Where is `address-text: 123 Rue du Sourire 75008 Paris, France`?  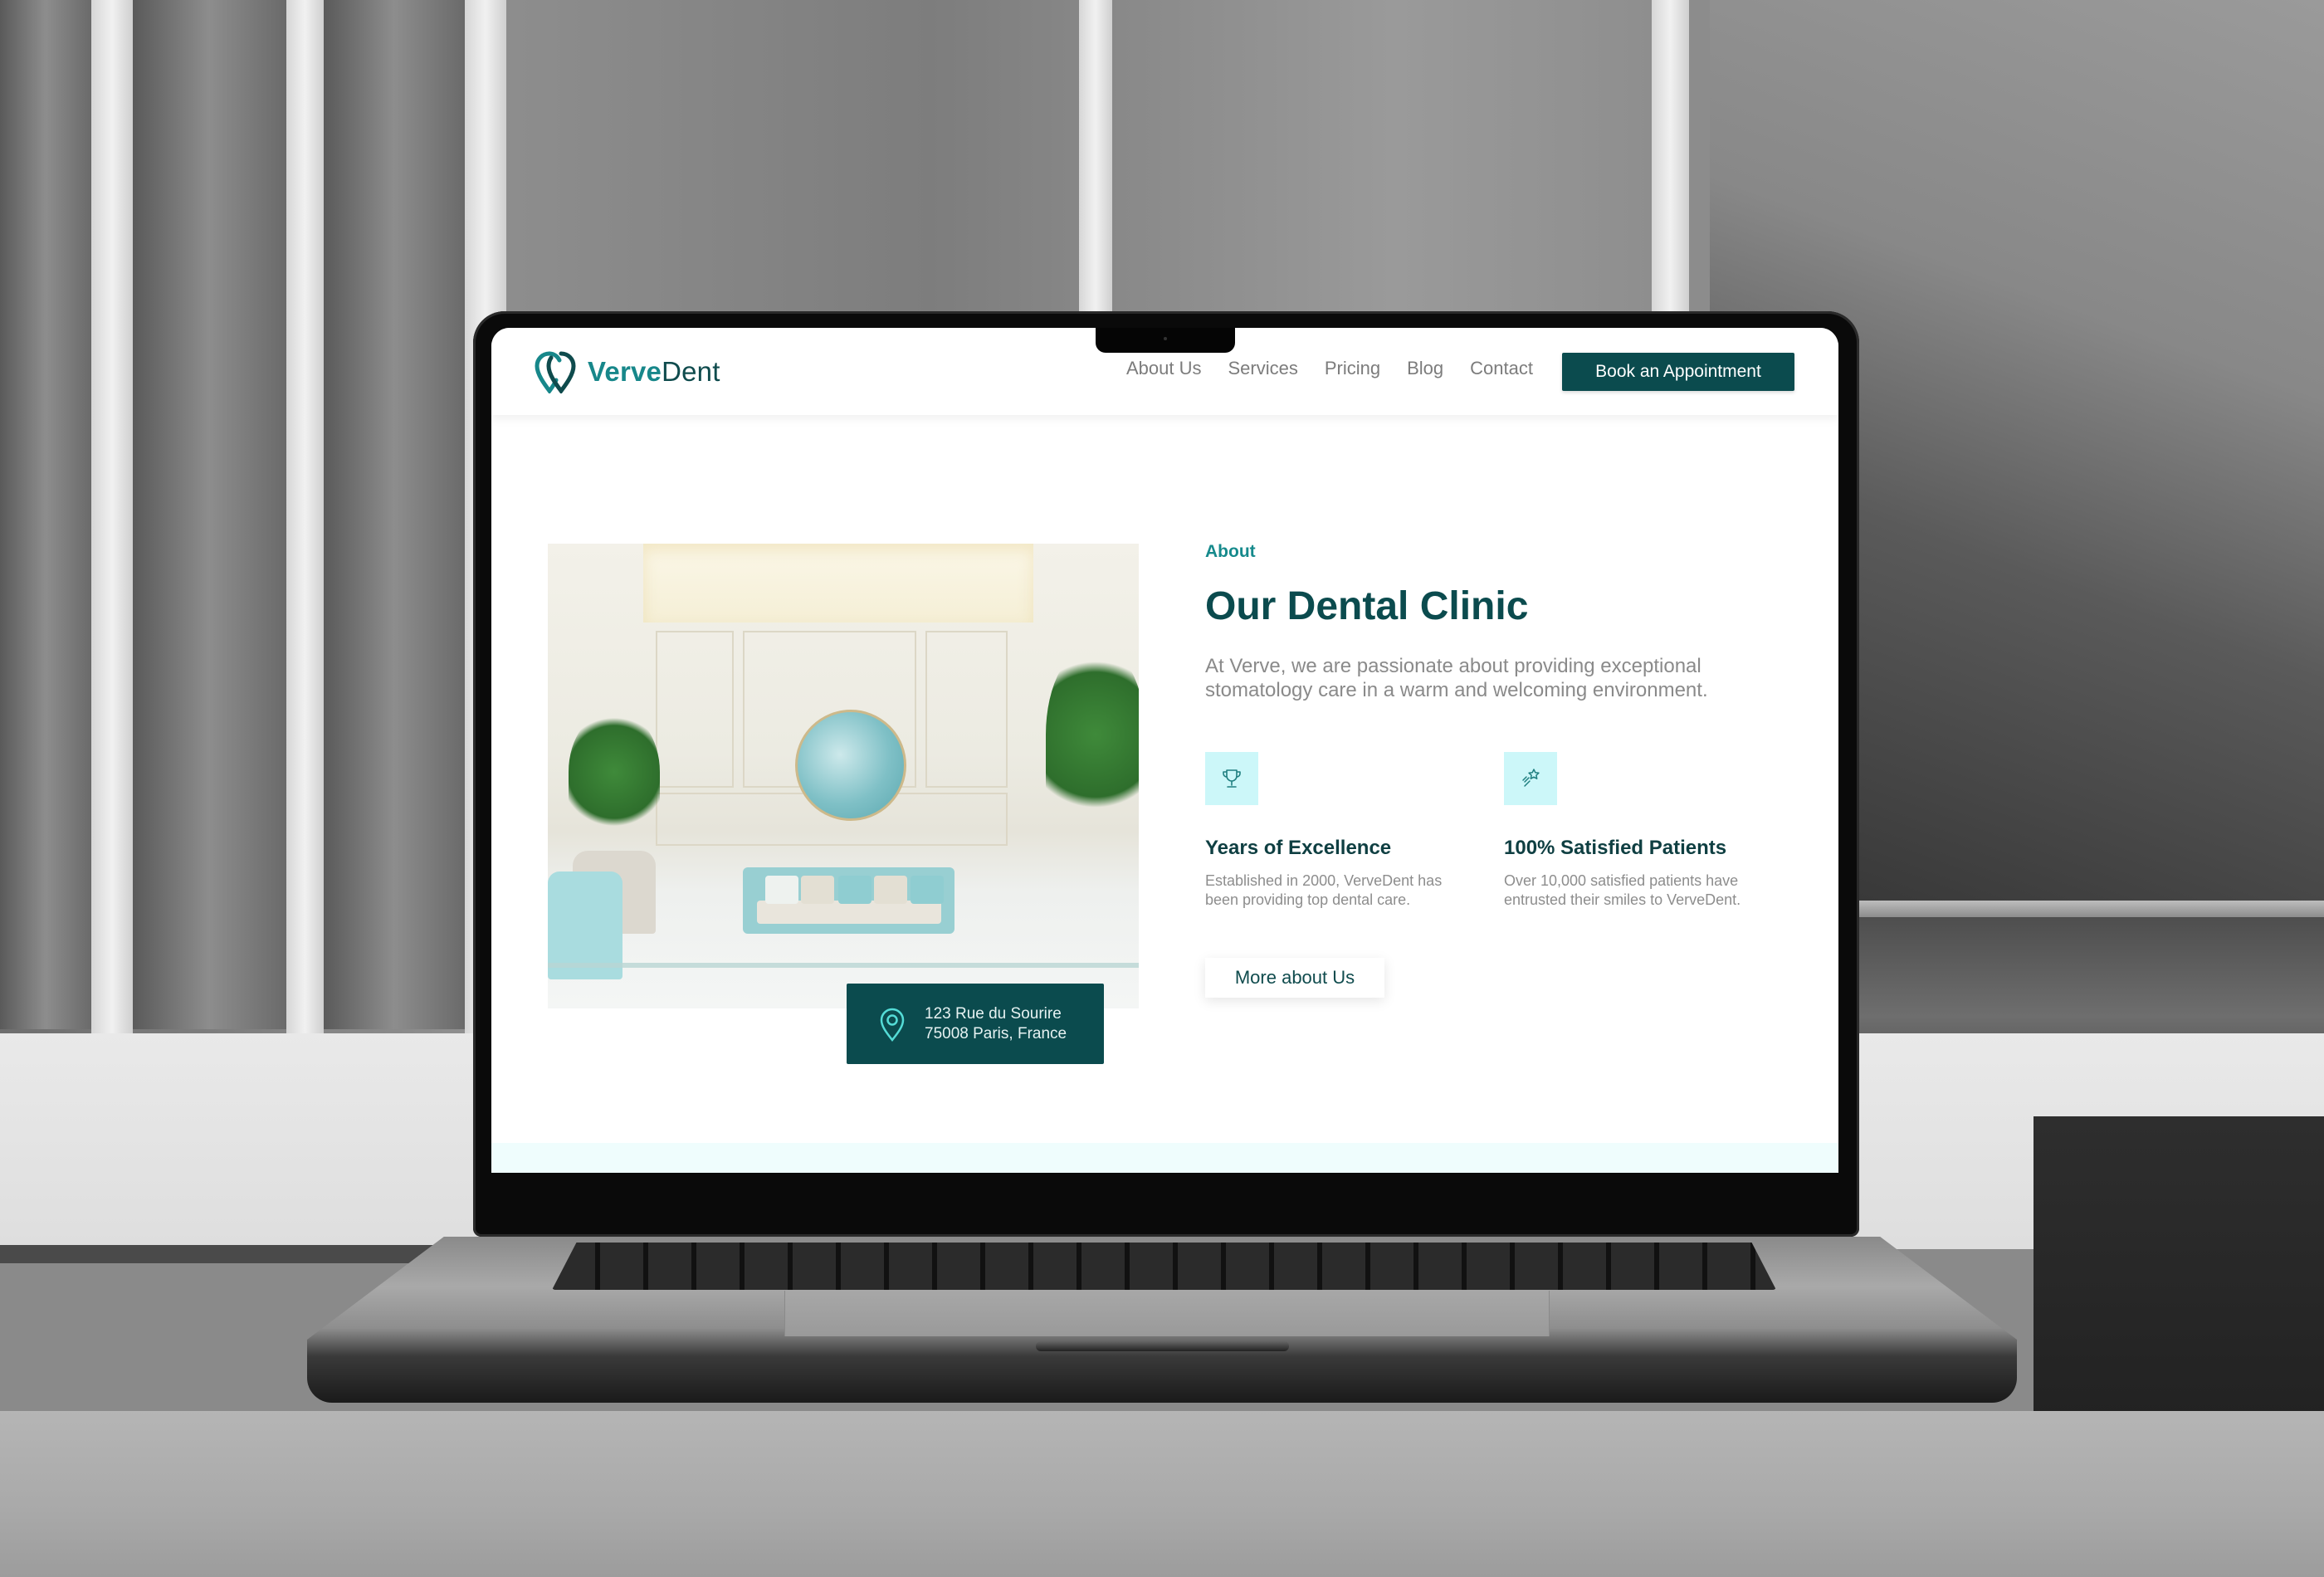 address-text: 123 Rue du Sourire 75008 Paris, France is located at coordinates (996, 1024).